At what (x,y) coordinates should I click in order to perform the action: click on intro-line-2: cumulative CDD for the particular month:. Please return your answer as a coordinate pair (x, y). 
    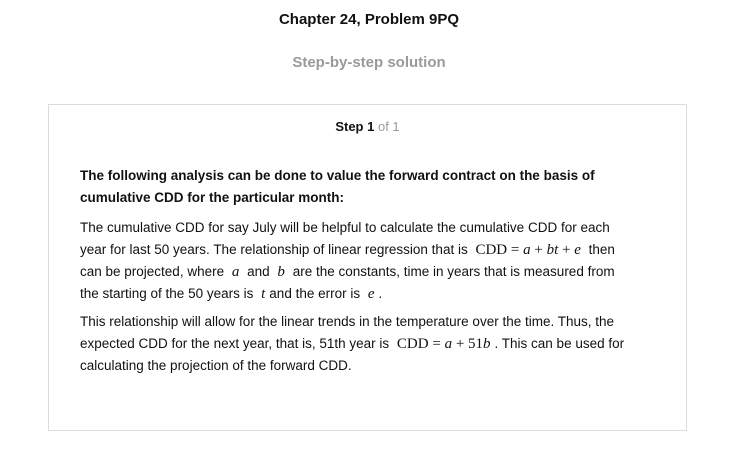
    Looking at the image, I should click on (212, 197).